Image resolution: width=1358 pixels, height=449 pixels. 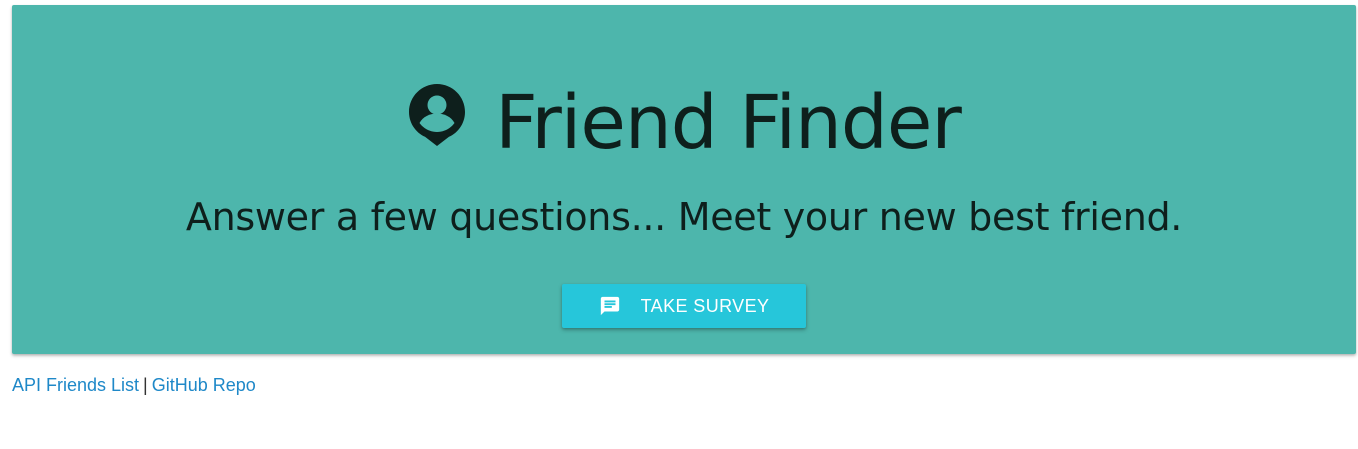 I want to click on page-title: Friend Finder, so click(x=728, y=122).